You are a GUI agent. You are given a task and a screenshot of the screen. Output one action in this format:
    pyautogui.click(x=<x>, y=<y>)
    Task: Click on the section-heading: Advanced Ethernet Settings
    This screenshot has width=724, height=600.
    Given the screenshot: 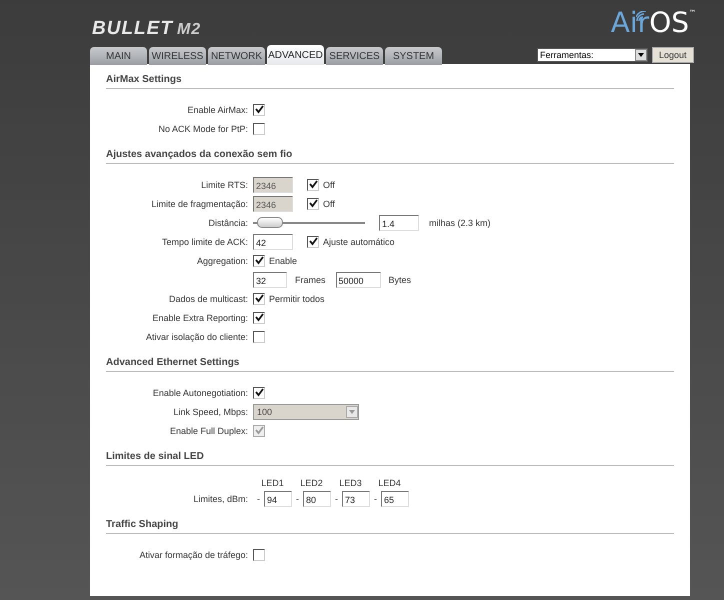 What is the action you would take?
    pyautogui.click(x=390, y=363)
    